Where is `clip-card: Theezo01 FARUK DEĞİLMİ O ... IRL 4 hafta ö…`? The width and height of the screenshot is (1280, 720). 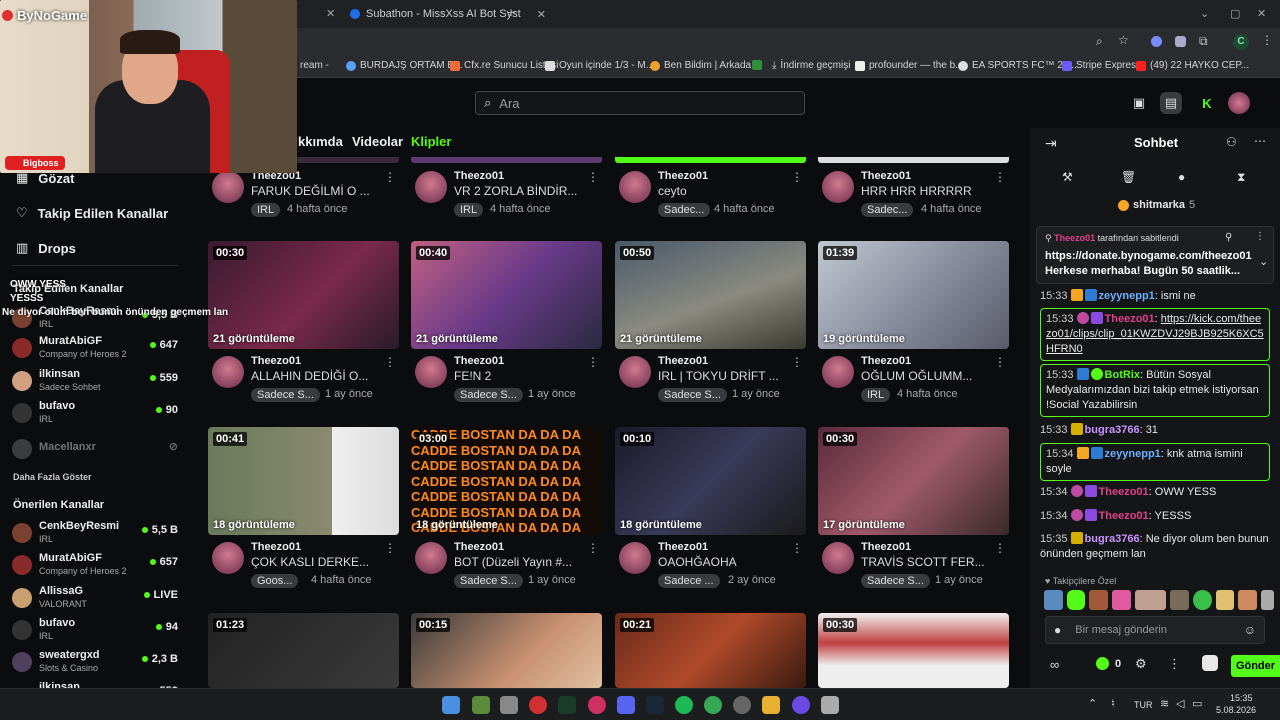
clip-card: Theezo01 FARUK DEĞİLMİ O ... IRL 4 hafta ö… is located at coordinates (305, 193).